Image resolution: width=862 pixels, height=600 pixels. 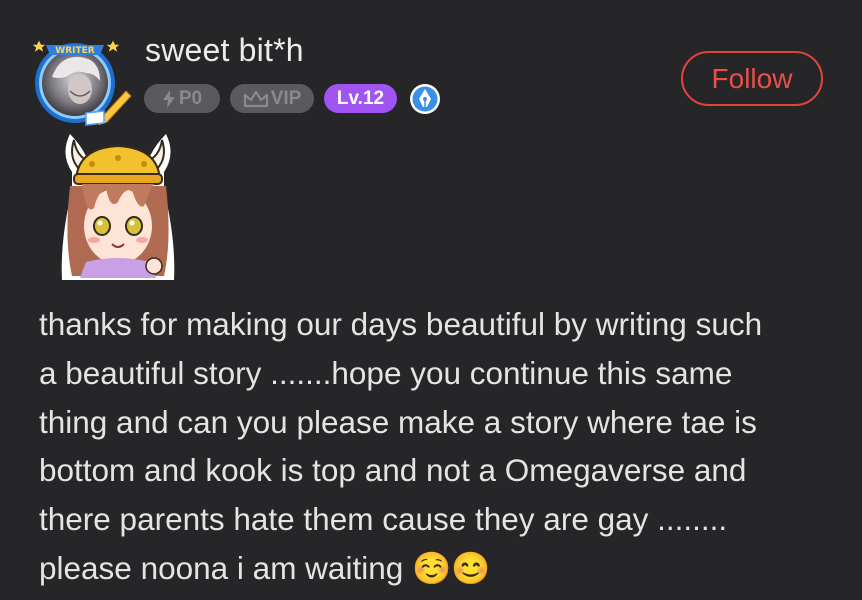 What do you see at coordinates (82, 83) in the screenshot?
I see `avatar-icon: WRITER` at bounding box center [82, 83].